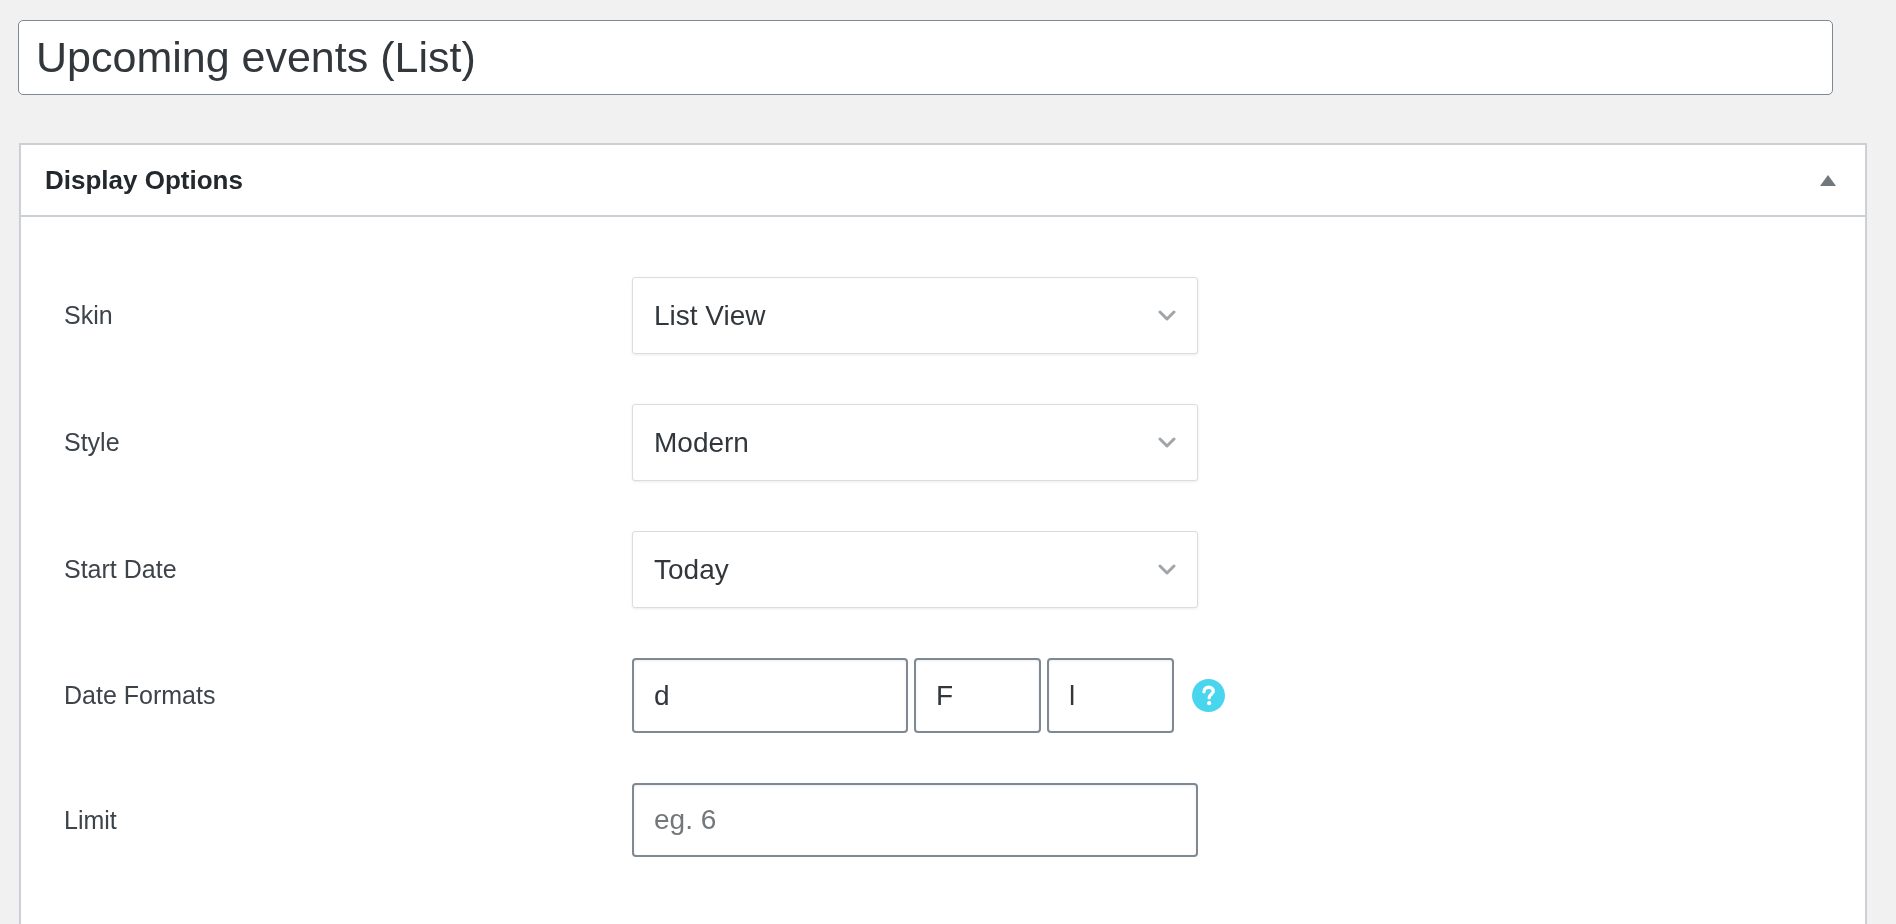 The width and height of the screenshot is (1896, 924). I want to click on dropdown: Today, so click(915, 569).